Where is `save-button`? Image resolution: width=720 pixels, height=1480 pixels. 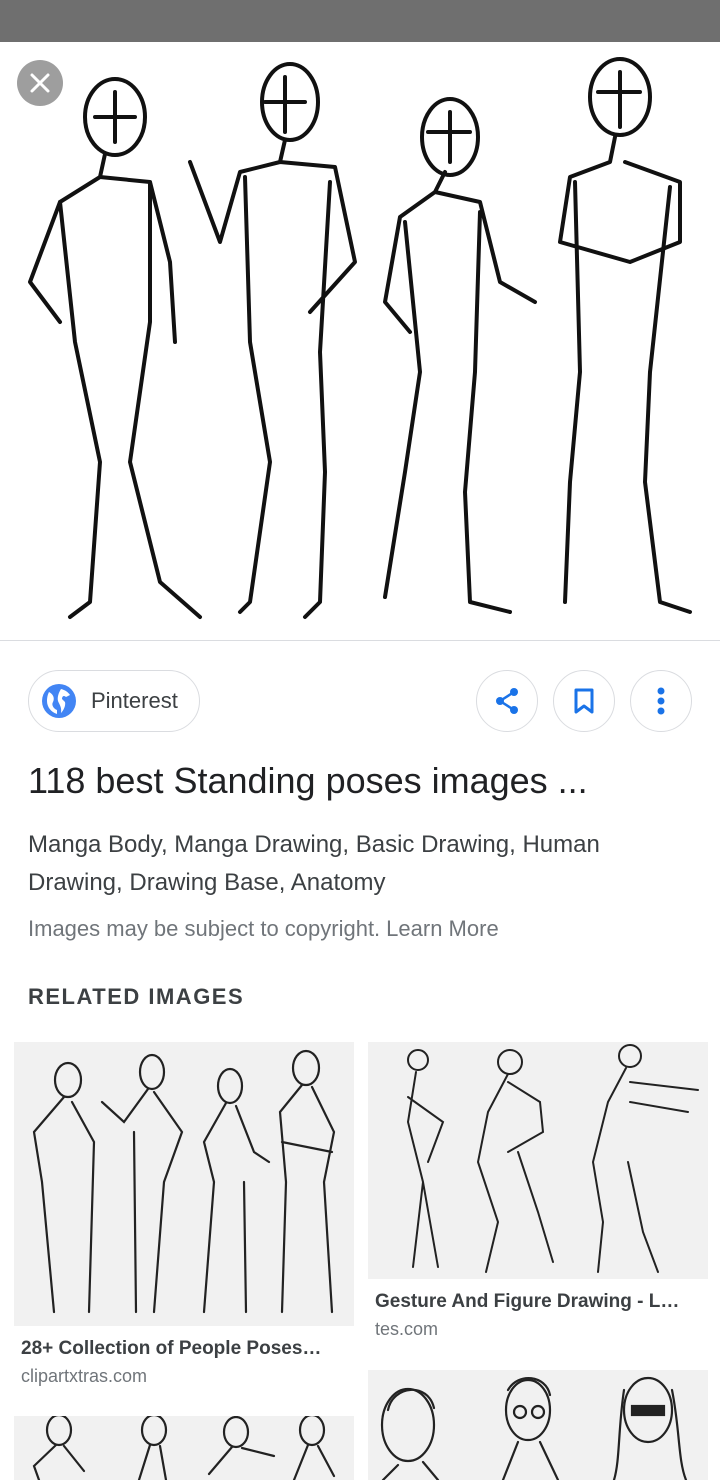 save-button is located at coordinates (584, 701).